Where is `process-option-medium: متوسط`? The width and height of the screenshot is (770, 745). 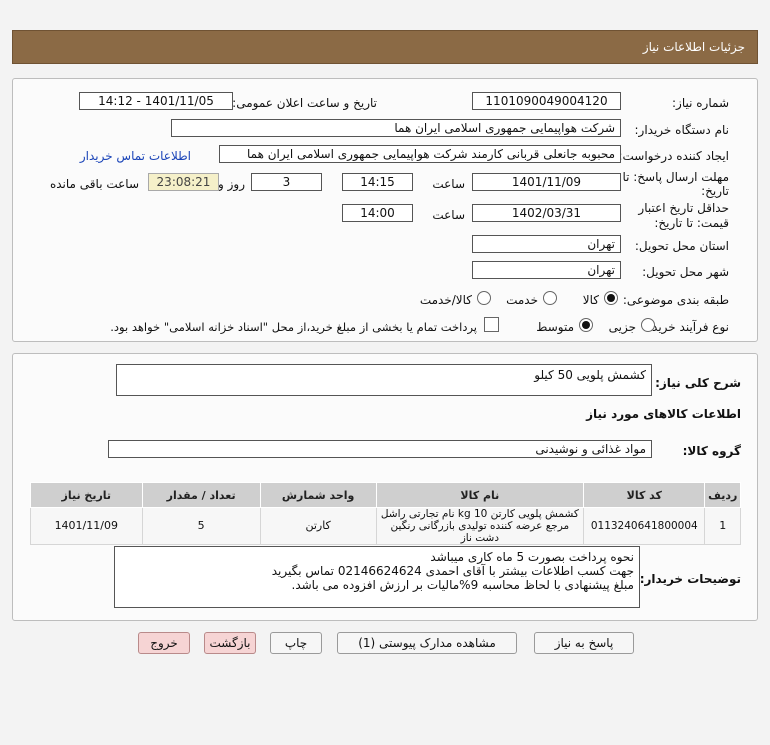 process-option-medium: متوسط is located at coordinates (555, 327).